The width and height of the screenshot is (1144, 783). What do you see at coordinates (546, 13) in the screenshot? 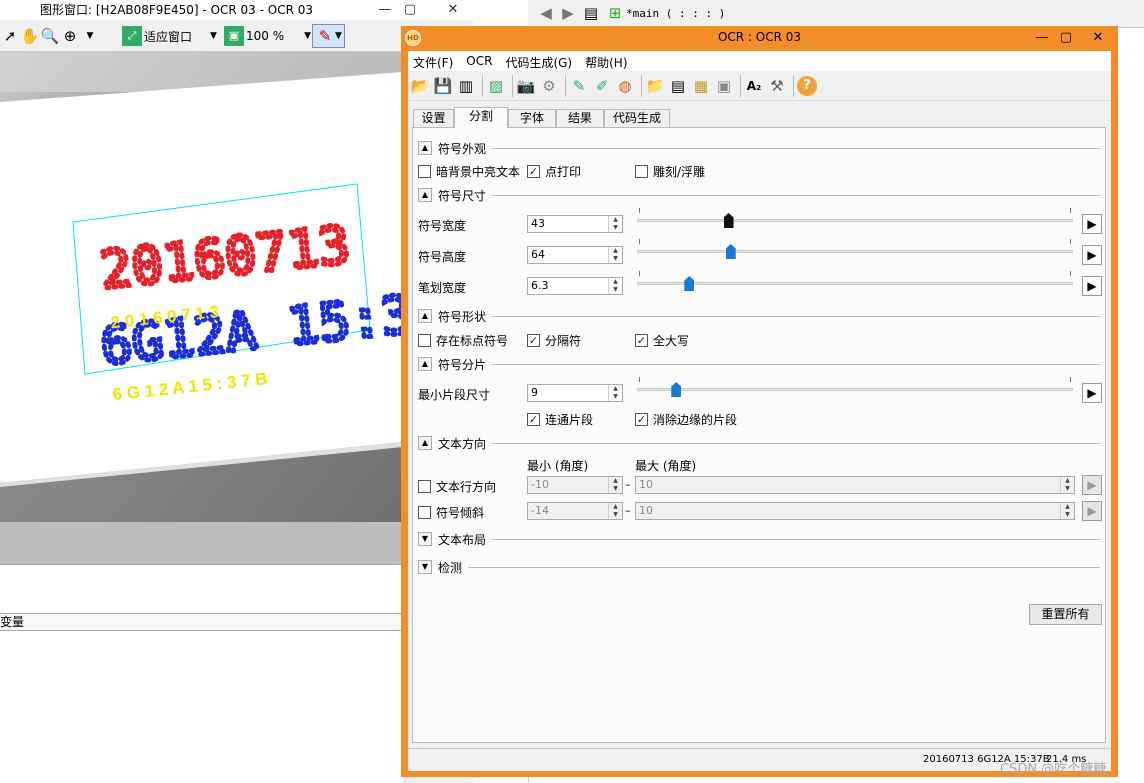
I see `back-arrow-icon: ◀` at bounding box center [546, 13].